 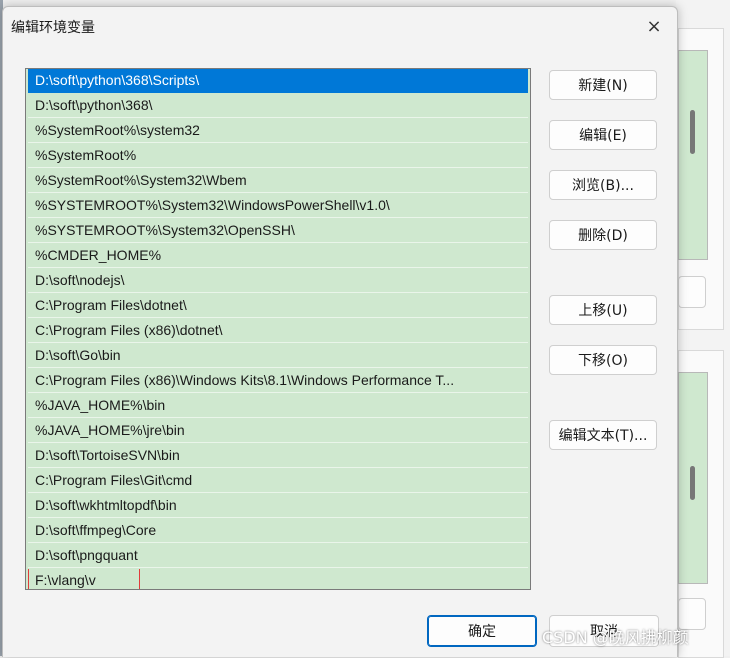 What do you see at coordinates (111, 305) in the screenshot?
I see `path-list-item-text: C:\Program Files\dotnet\` at bounding box center [111, 305].